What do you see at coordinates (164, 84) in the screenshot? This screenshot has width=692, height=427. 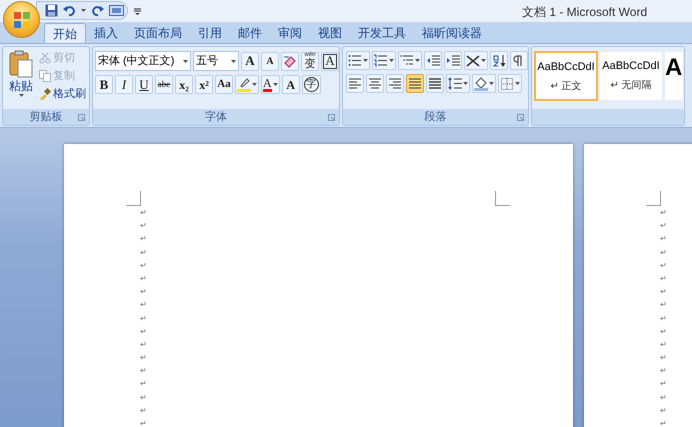 I see `strikethrough-button: abe` at bounding box center [164, 84].